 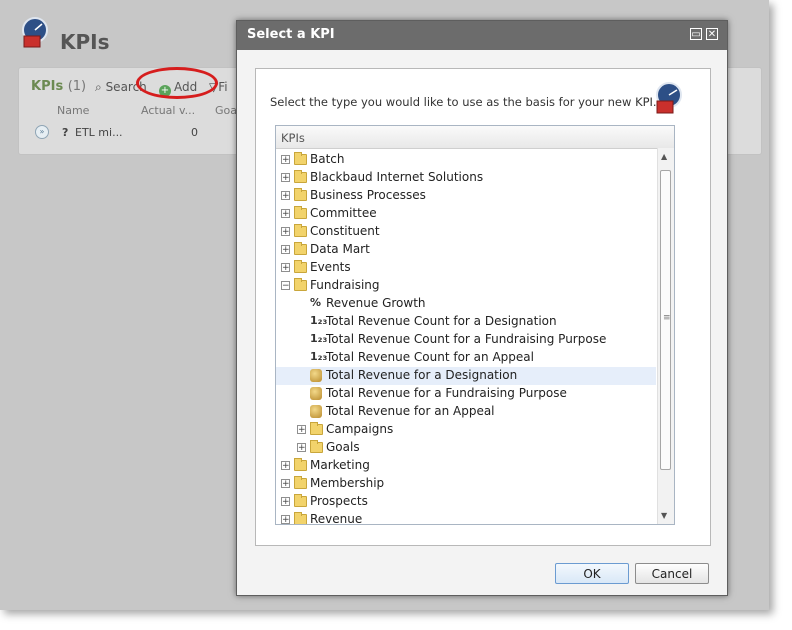 I want to click on tree-item-label: Batch, so click(x=327, y=159).